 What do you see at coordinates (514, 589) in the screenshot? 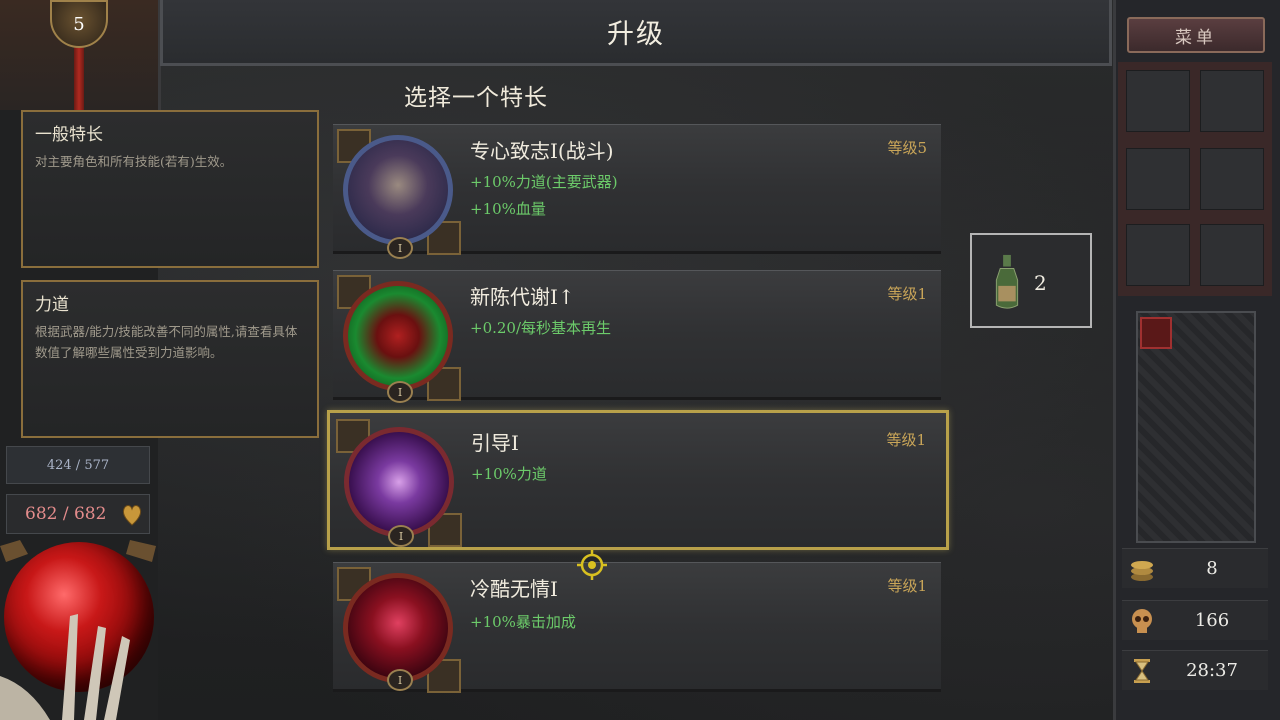
I see `talent-name: 冷酷无情I` at bounding box center [514, 589].